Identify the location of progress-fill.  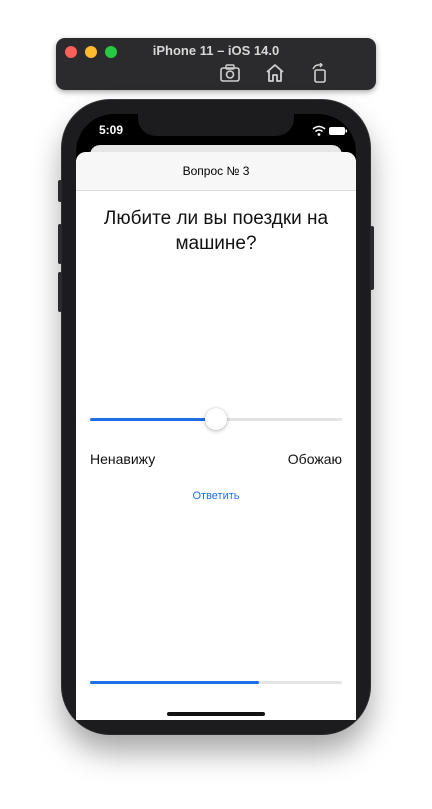
(174, 682).